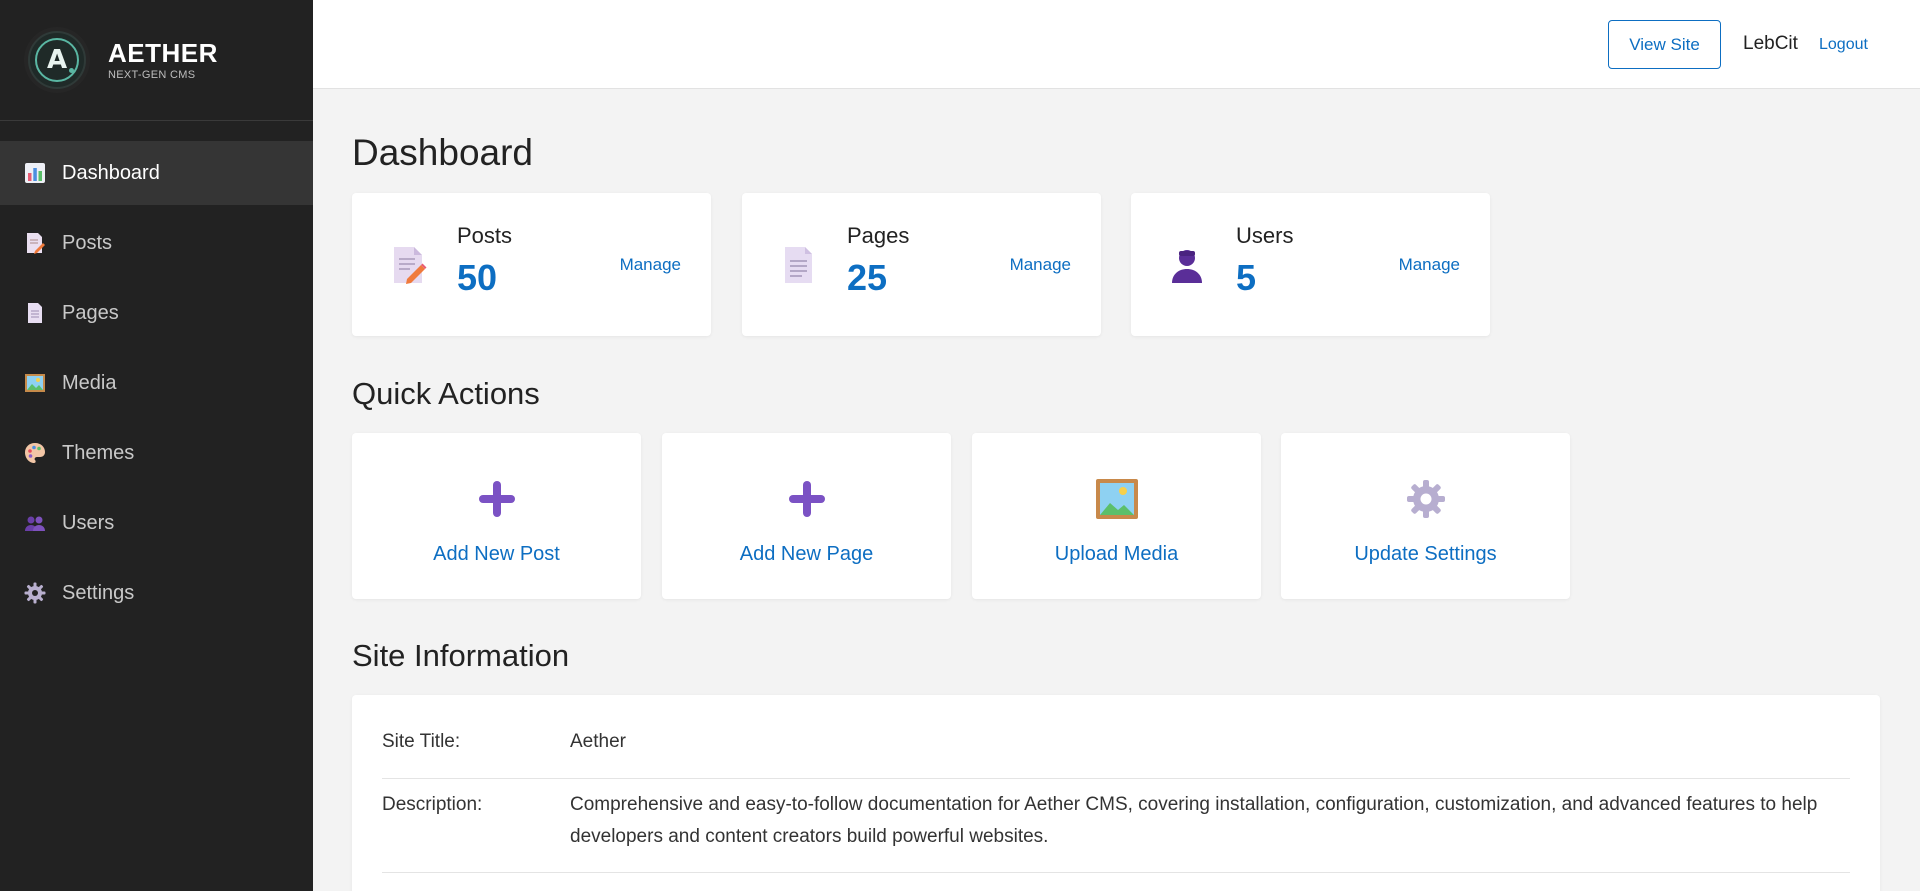  Describe the element at coordinates (35, 523) in the screenshot. I see `users-icon` at that location.